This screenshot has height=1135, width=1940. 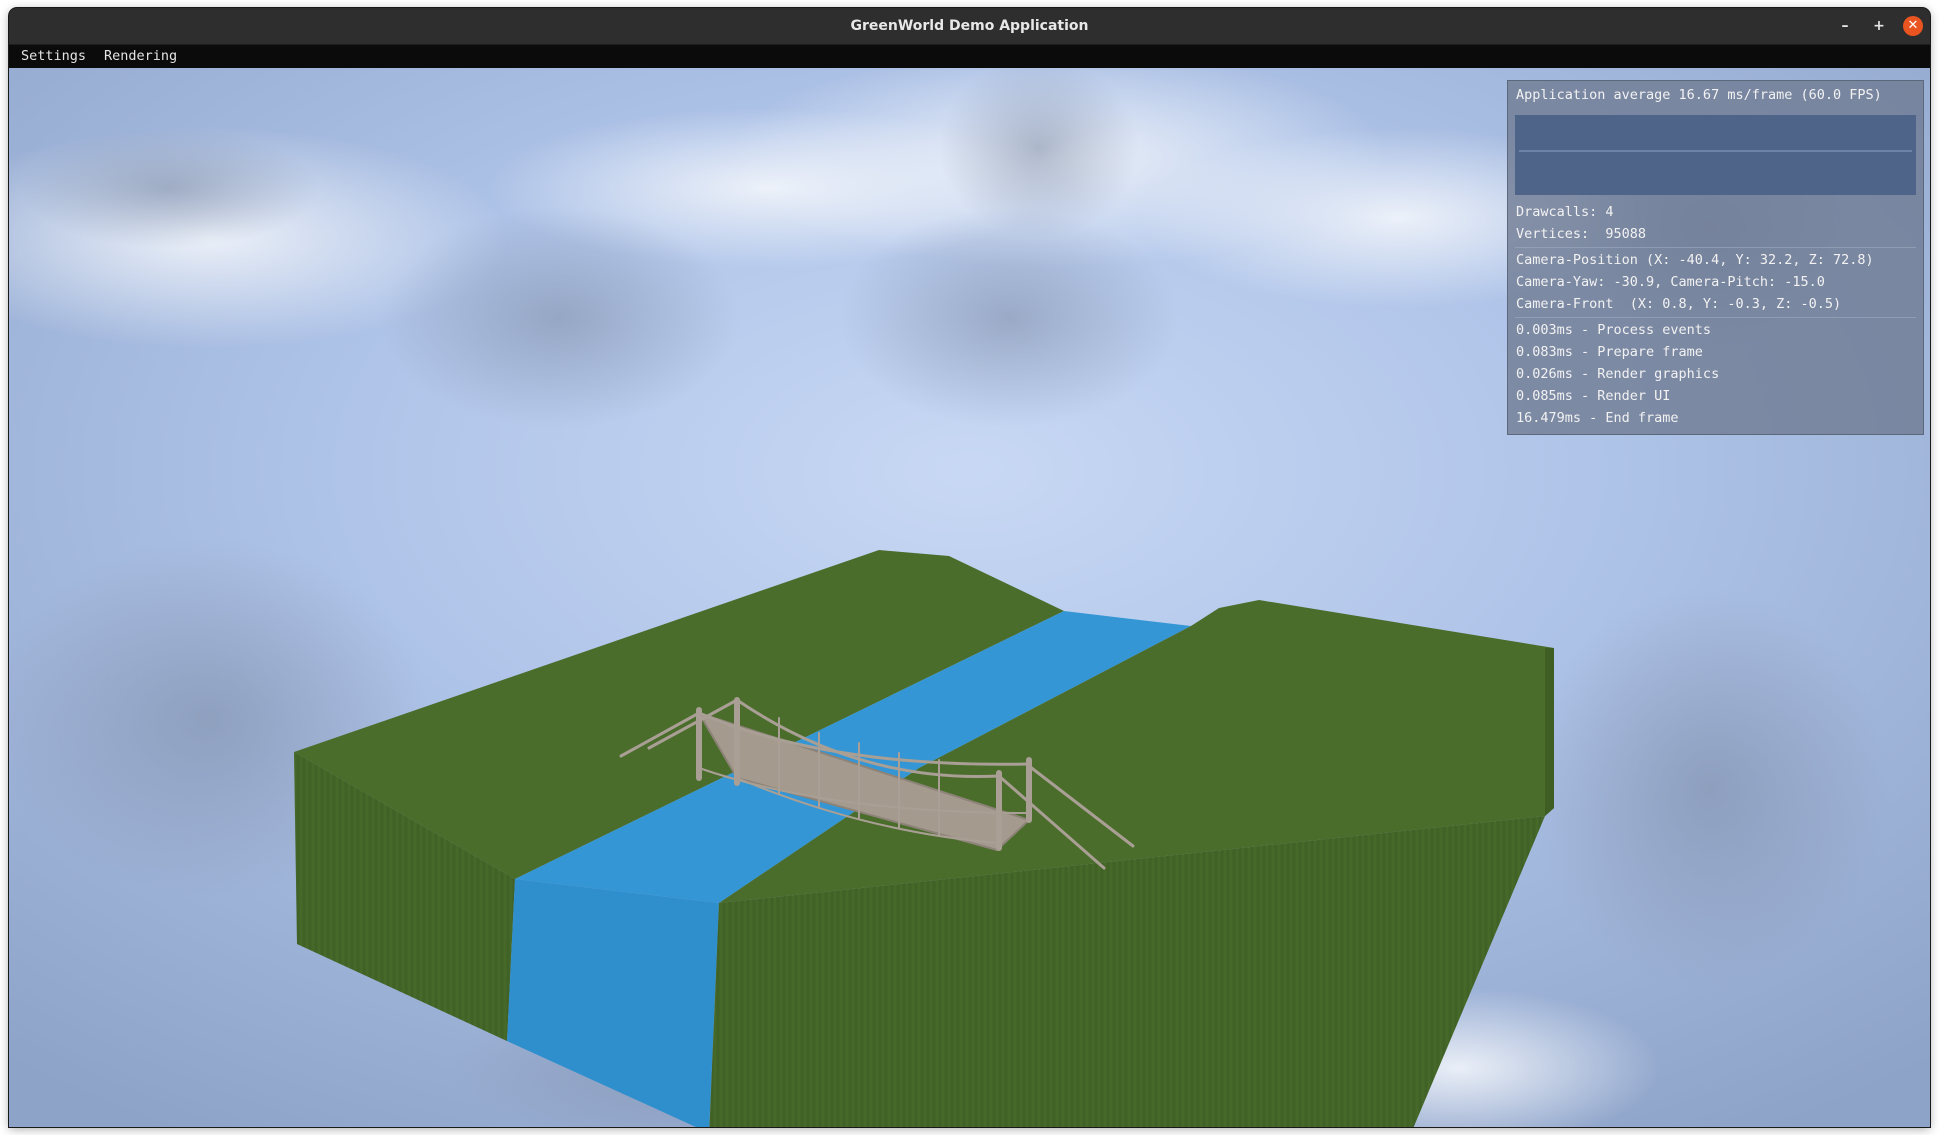 What do you see at coordinates (1670, 282) in the screenshot?
I see `camera-yaw-pitch-readout: Camera-Yaw: -30.9, Camera-Pitch: -15.0` at bounding box center [1670, 282].